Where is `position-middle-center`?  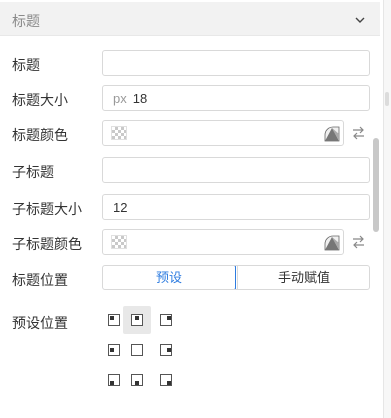
position-middle-center is located at coordinates (137, 350).